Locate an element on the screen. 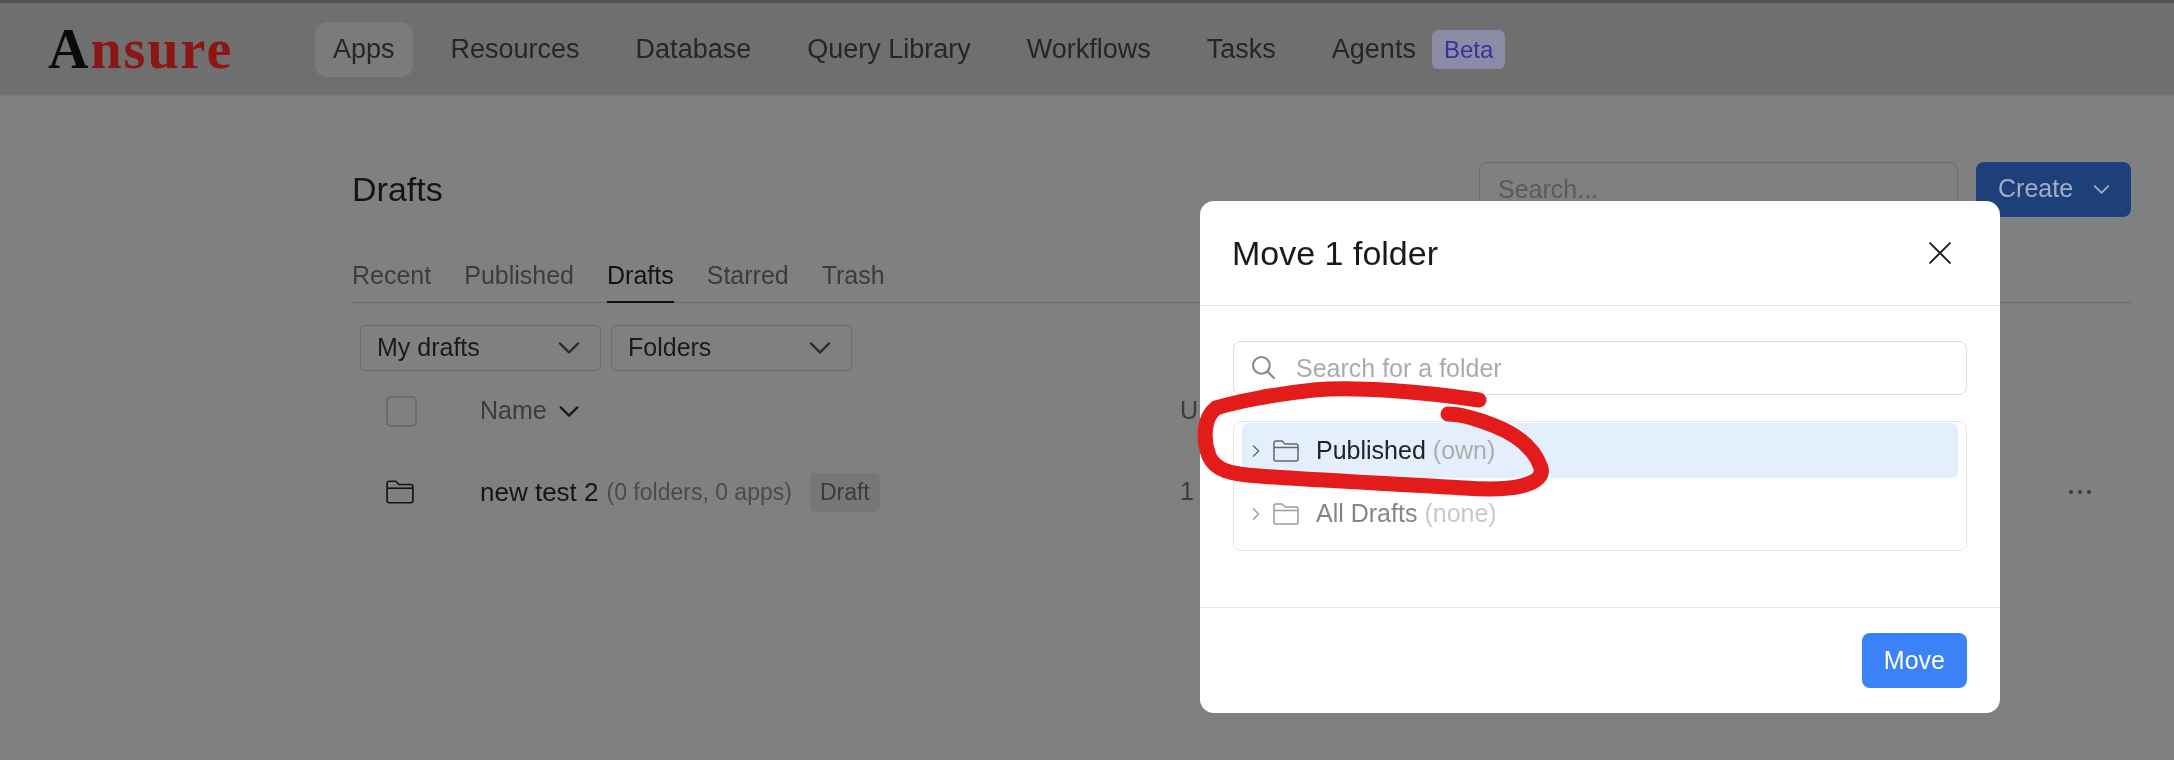 This screenshot has height=760, width=2174. draft-badge: Draft is located at coordinates (844, 492).